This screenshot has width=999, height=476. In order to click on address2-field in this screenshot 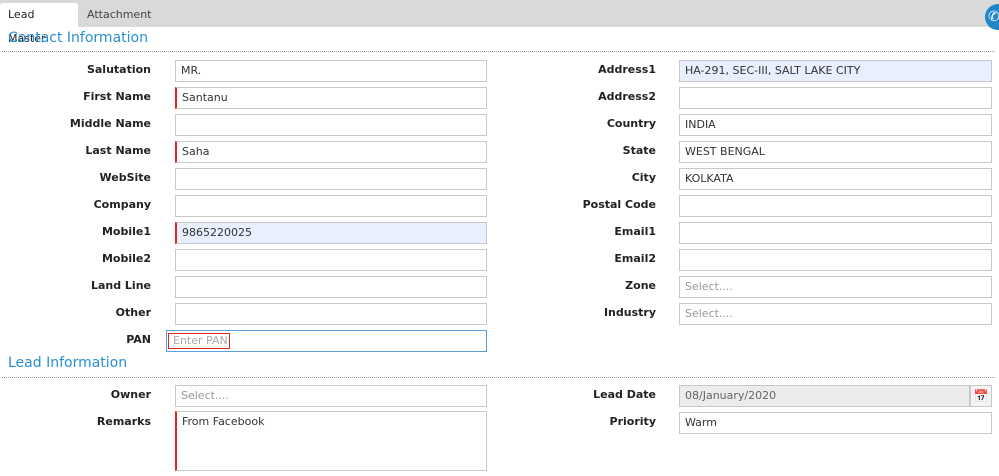, I will do `click(835, 98)`.